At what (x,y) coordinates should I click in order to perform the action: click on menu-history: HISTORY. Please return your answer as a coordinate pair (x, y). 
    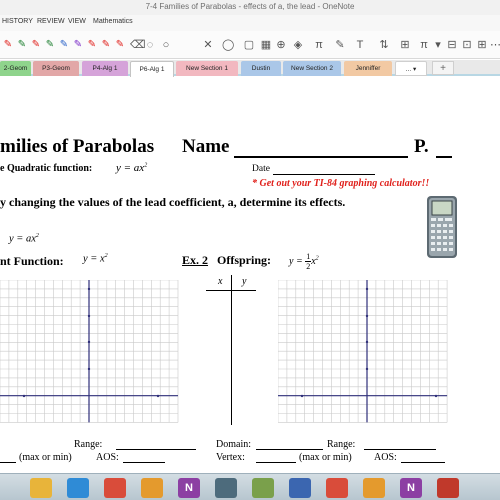
    Looking at the image, I should click on (17, 21).